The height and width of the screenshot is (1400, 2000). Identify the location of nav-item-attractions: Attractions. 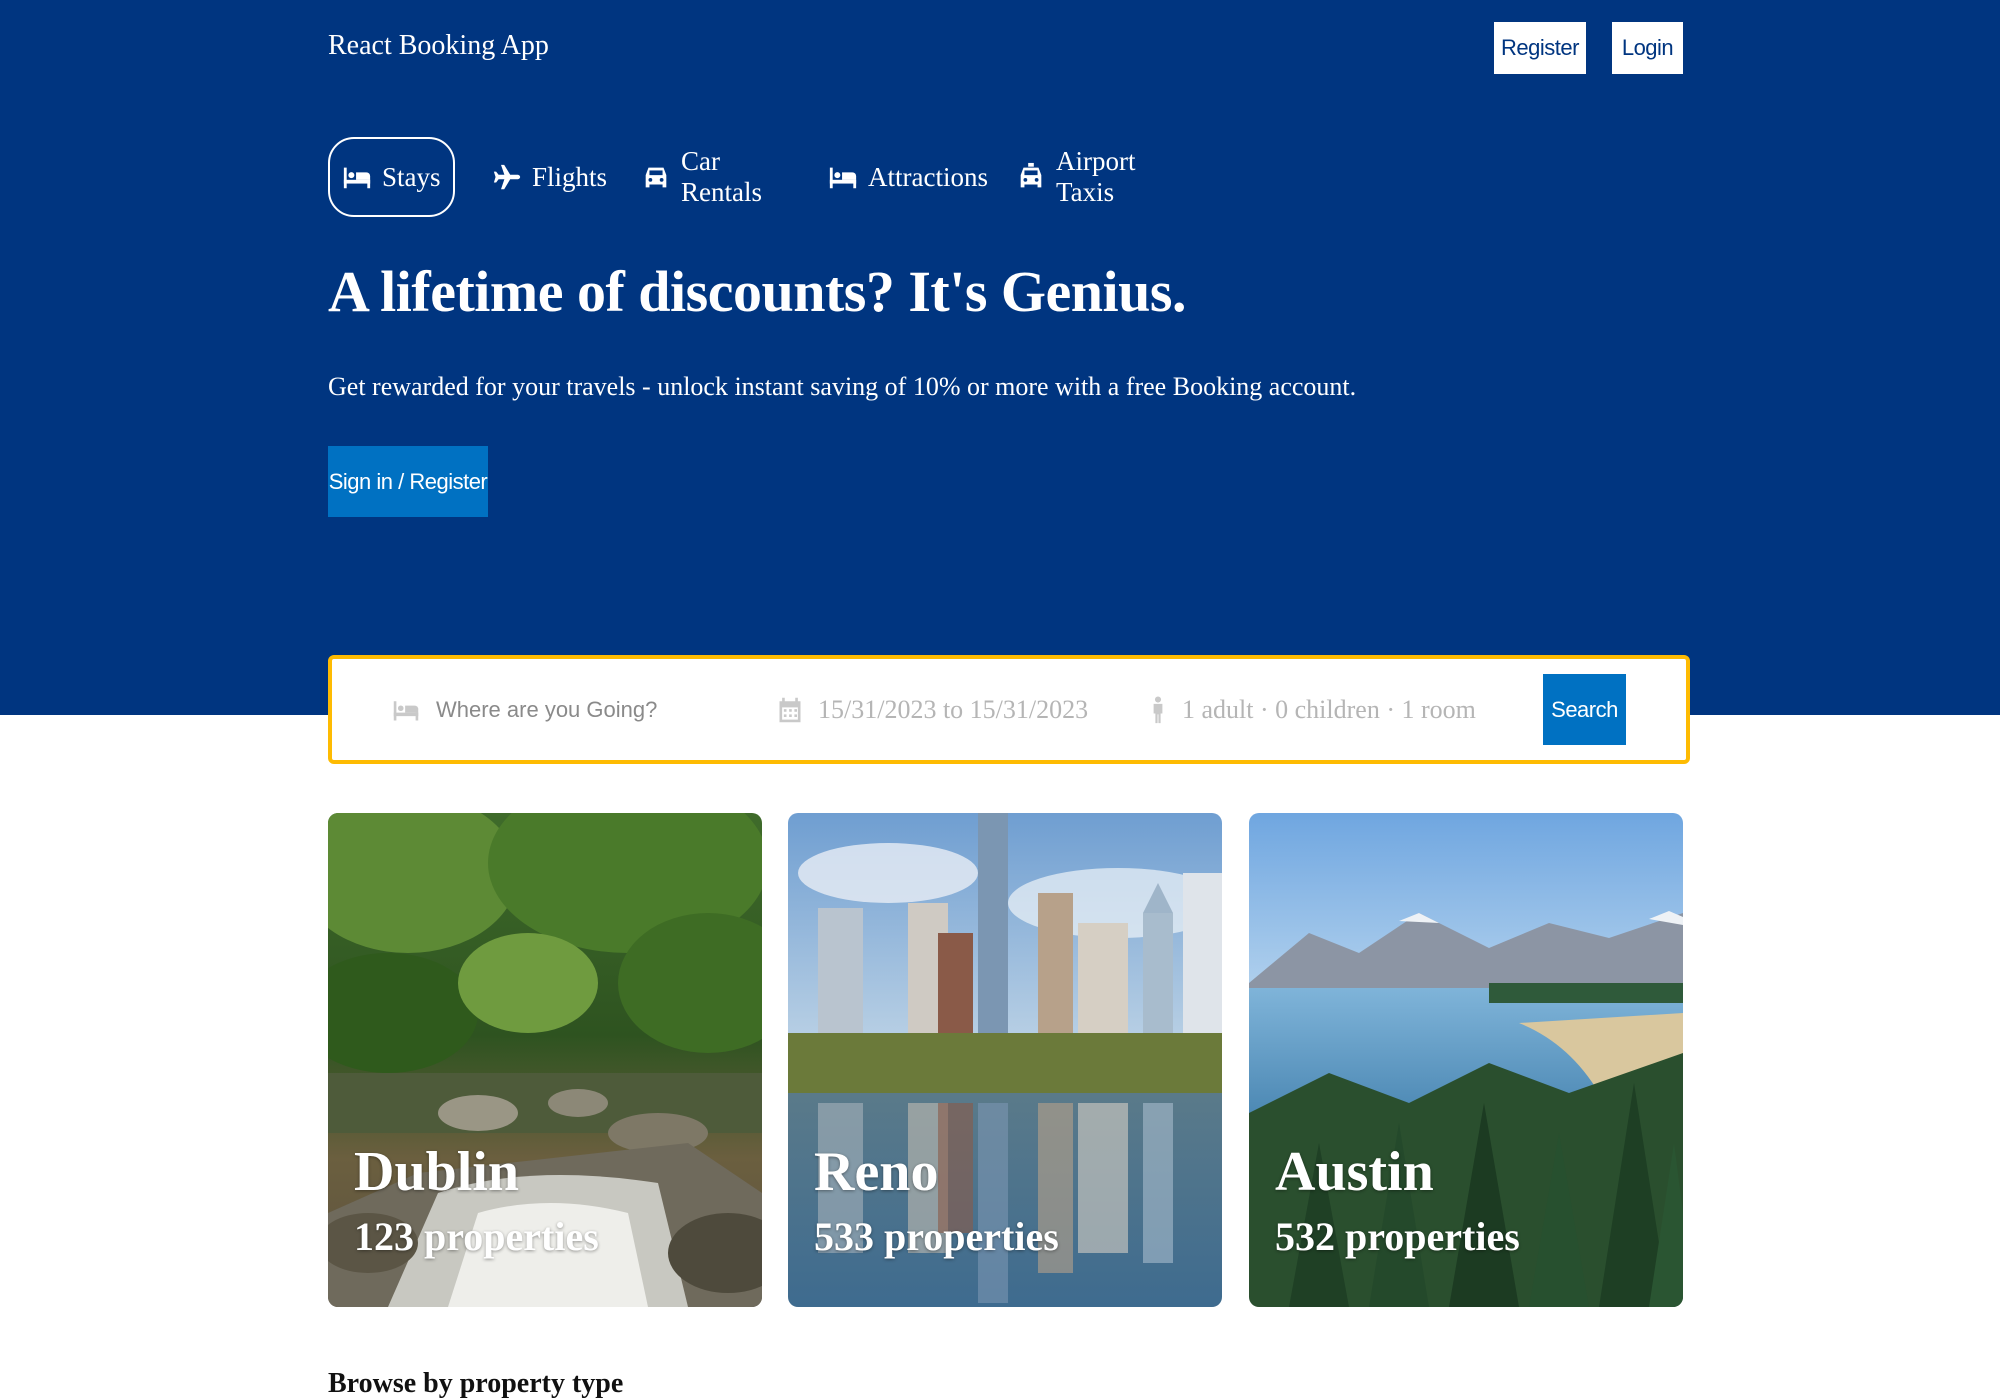
(908, 177).